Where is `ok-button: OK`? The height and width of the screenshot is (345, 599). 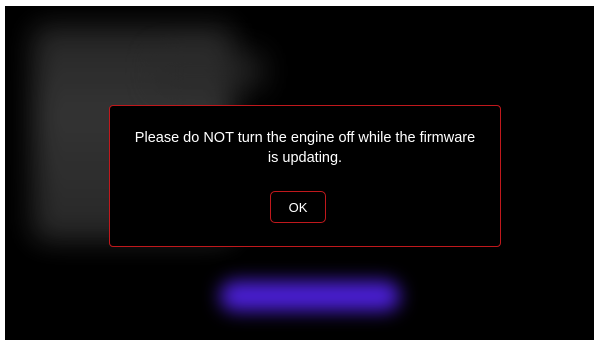 ok-button: OK is located at coordinates (298, 207).